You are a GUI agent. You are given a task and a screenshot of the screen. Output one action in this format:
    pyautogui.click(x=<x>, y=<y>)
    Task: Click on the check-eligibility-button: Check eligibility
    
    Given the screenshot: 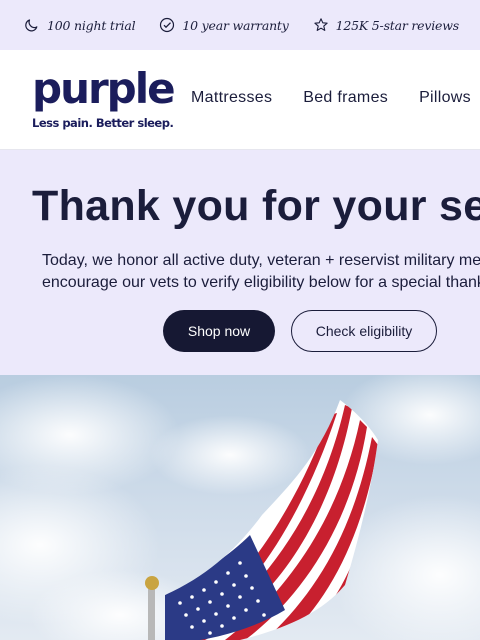 What is the action you would take?
    pyautogui.click(x=364, y=331)
    